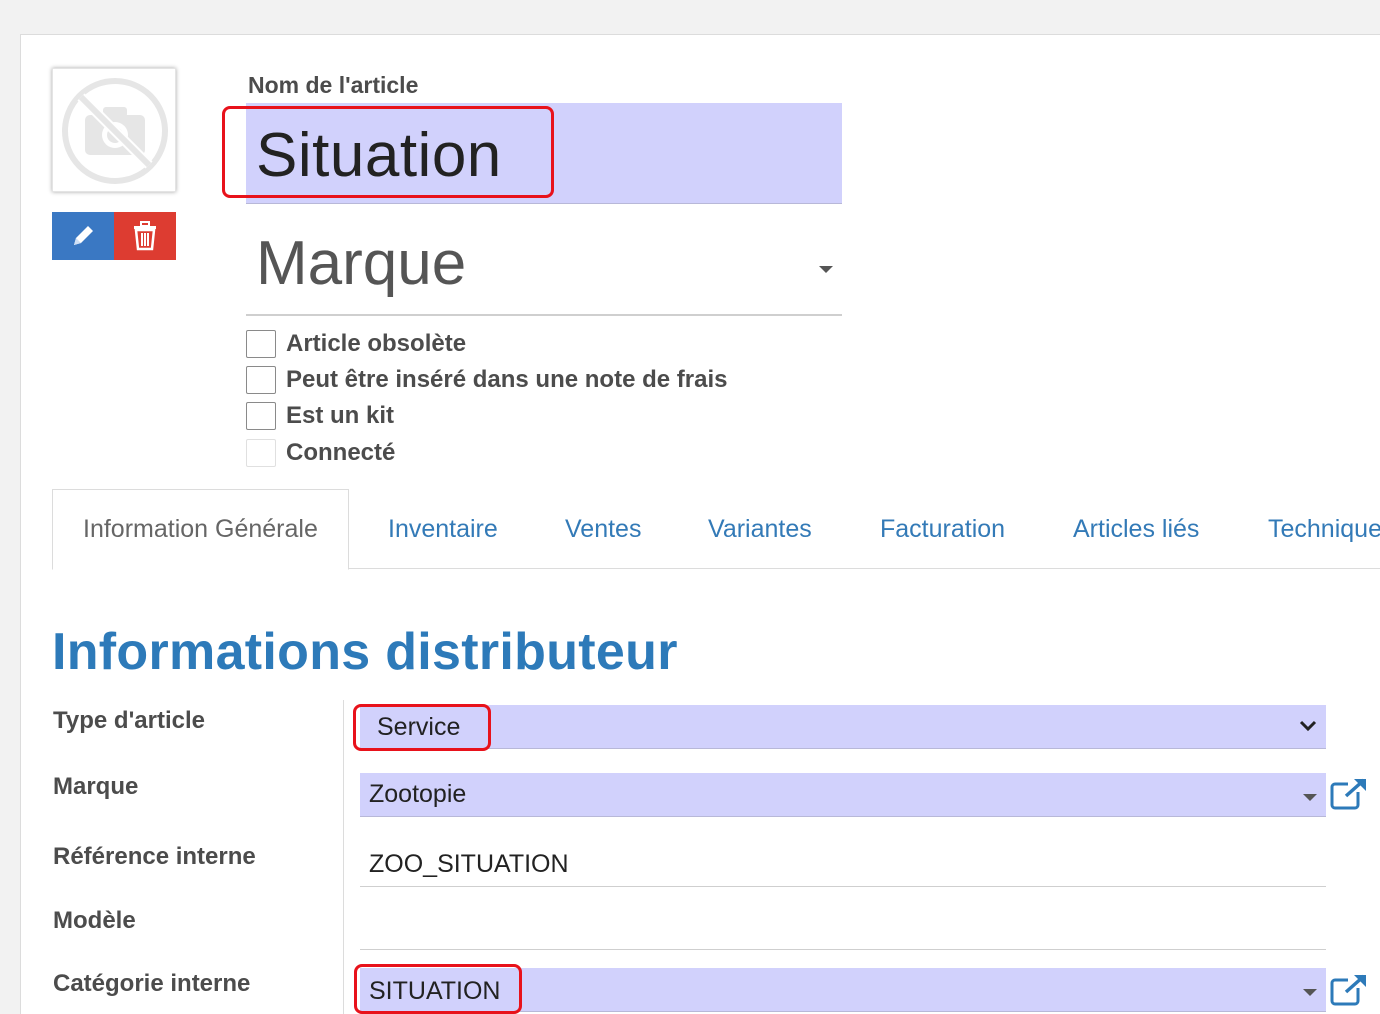  Describe the element at coordinates (333, 85) in the screenshot. I see `product-name-label: Nom de l'article` at that location.